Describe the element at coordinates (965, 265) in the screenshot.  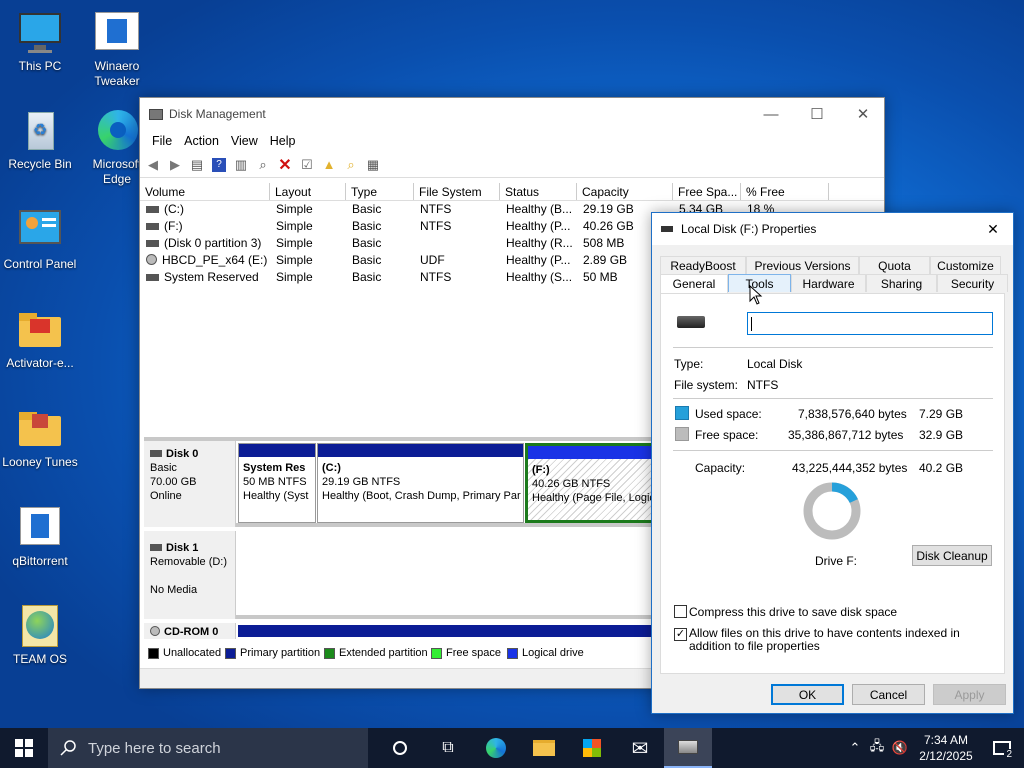
I see `tab-customize: Customize` at that location.